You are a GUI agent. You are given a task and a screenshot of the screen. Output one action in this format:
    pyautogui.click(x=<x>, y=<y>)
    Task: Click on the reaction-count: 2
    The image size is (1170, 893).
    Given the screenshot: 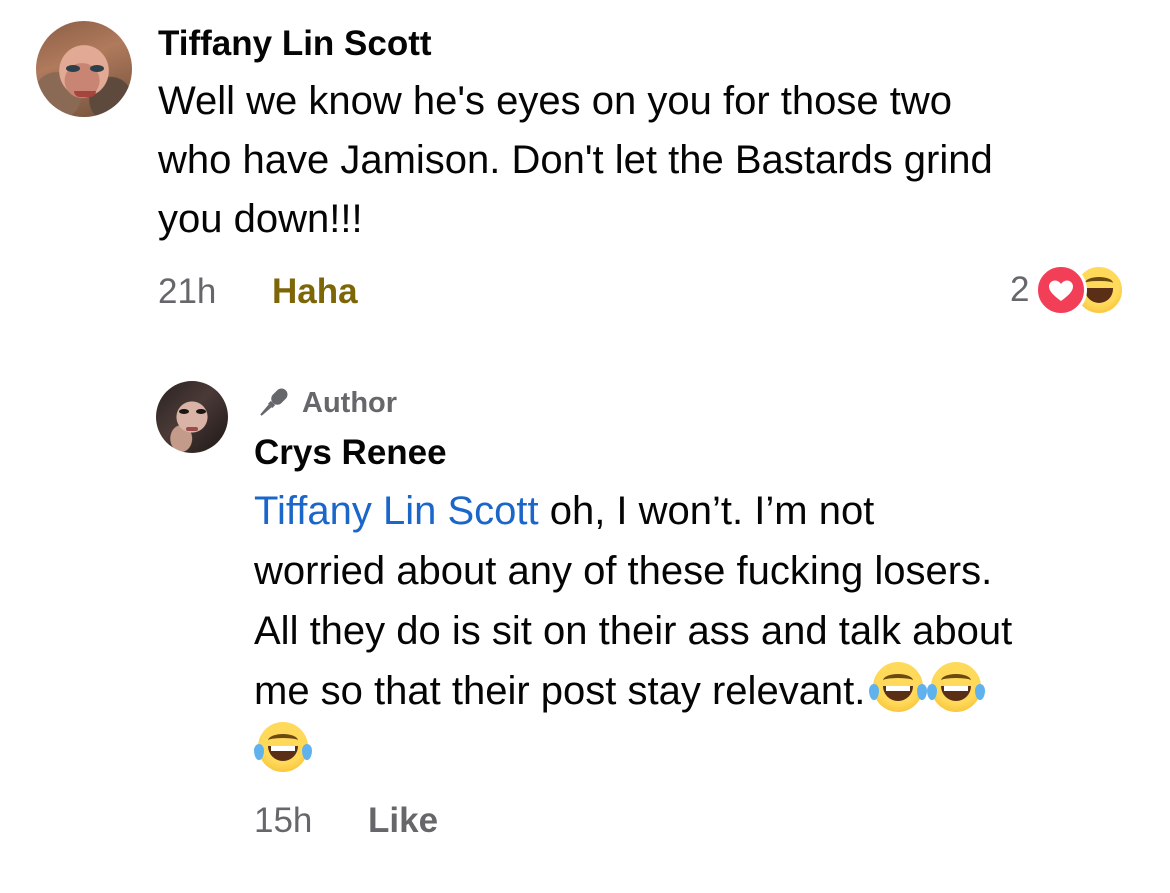 What is the action you would take?
    pyautogui.click(x=1020, y=289)
    